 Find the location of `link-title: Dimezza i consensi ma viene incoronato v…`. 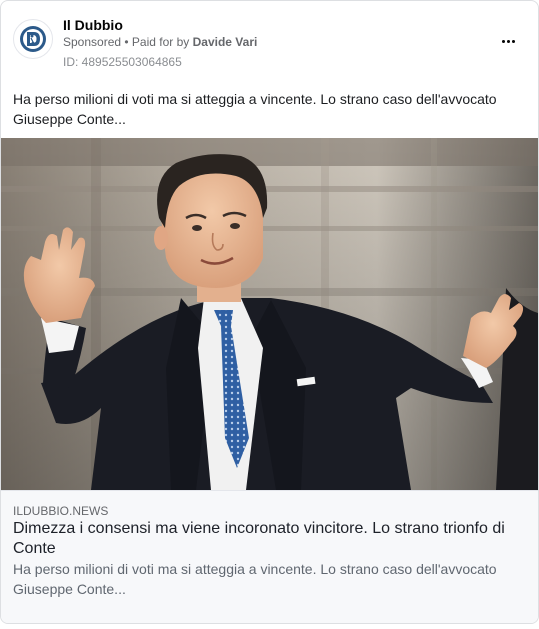

link-title: Dimezza i consensi ma viene incoronato v… is located at coordinates (265, 539).